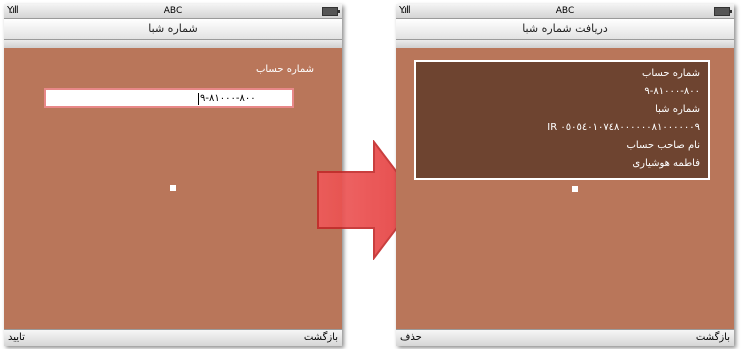 The image size is (752, 349). I want to click on account-owner-label: نام صاحب حساب, so click(663, 145).